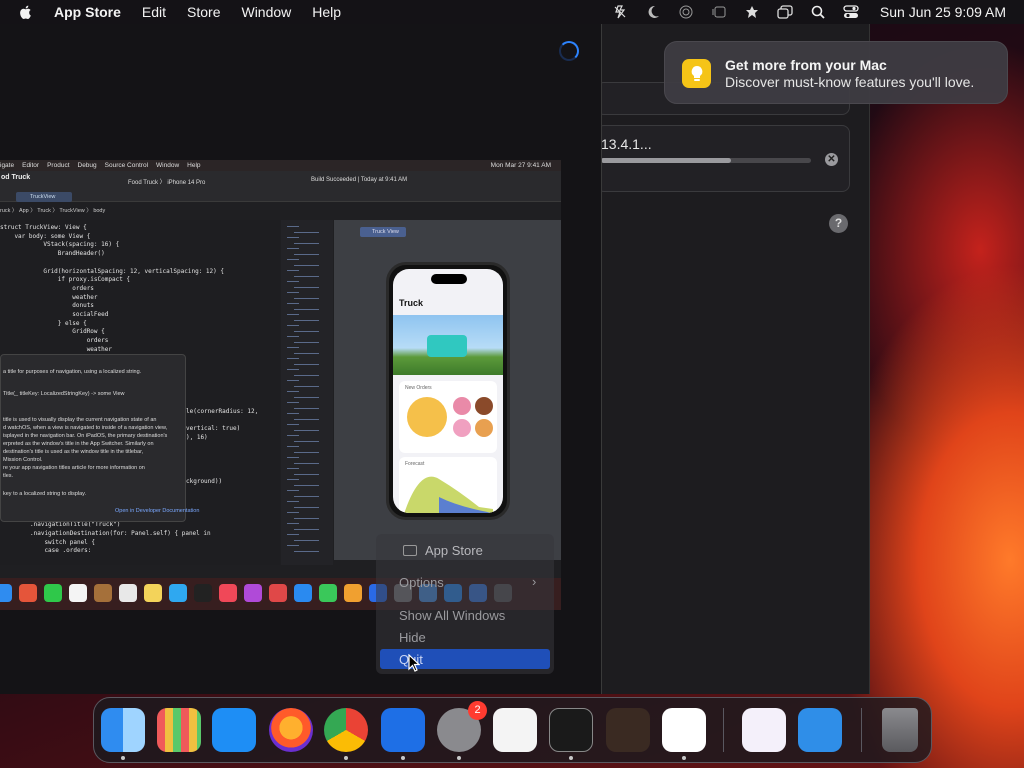 The image size is (1024, 768). What do you see at coordinates (838, 223) in the screenshot?
I see `help-icon: ?` at bounding box center [838, 223].